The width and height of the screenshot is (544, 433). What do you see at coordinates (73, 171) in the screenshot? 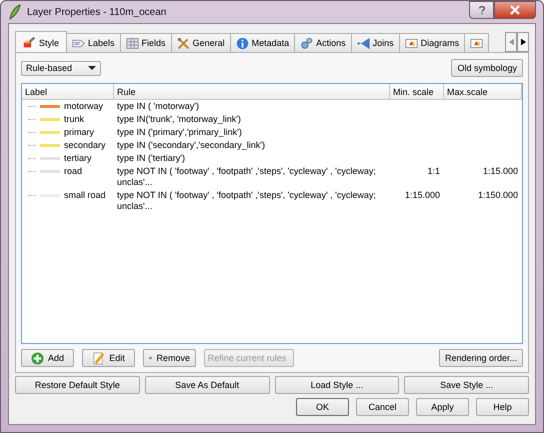
I see `rule-label: road` at bounding box center [73, 171].